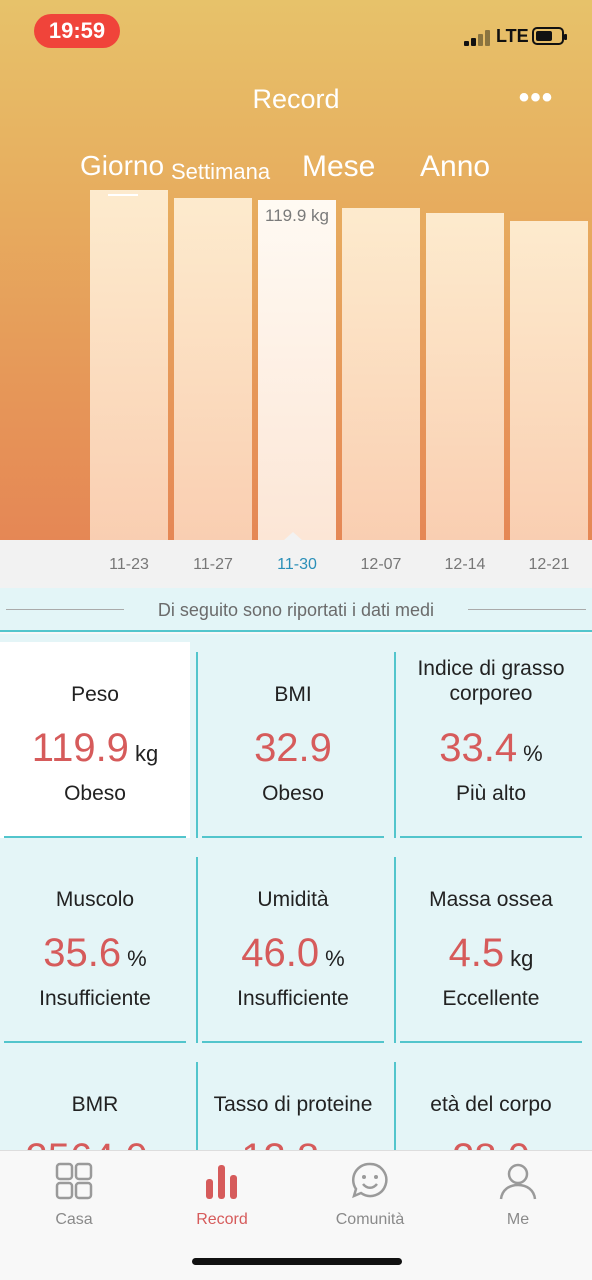 The width and height of the screenshot is (592, 1280). I want to click on metric-title: BMR, so click(95, 1104).